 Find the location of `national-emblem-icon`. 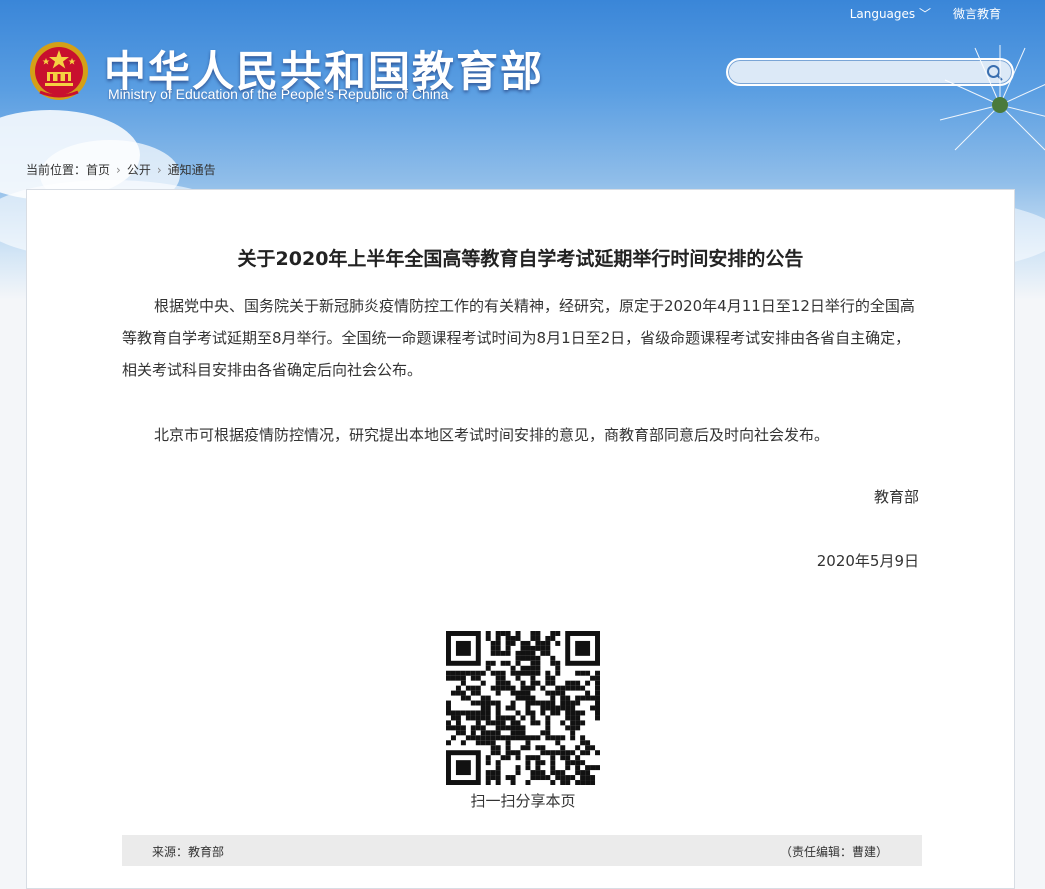

national-emblem-icon is located at coordinates (59, 71).